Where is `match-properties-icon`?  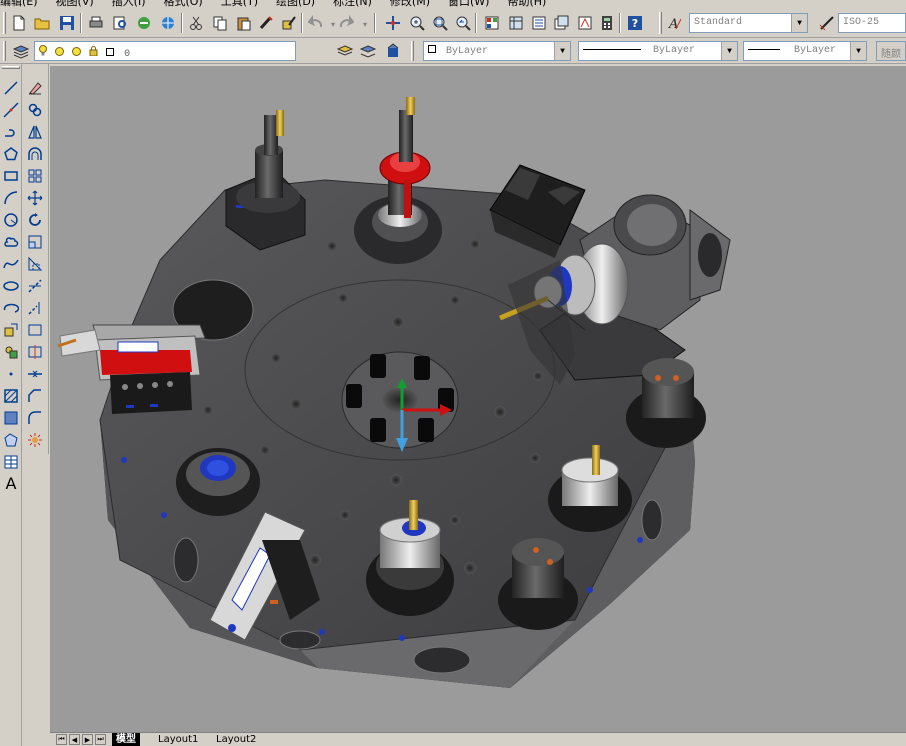
match-properties-icon is located at coordinates (266, 23).